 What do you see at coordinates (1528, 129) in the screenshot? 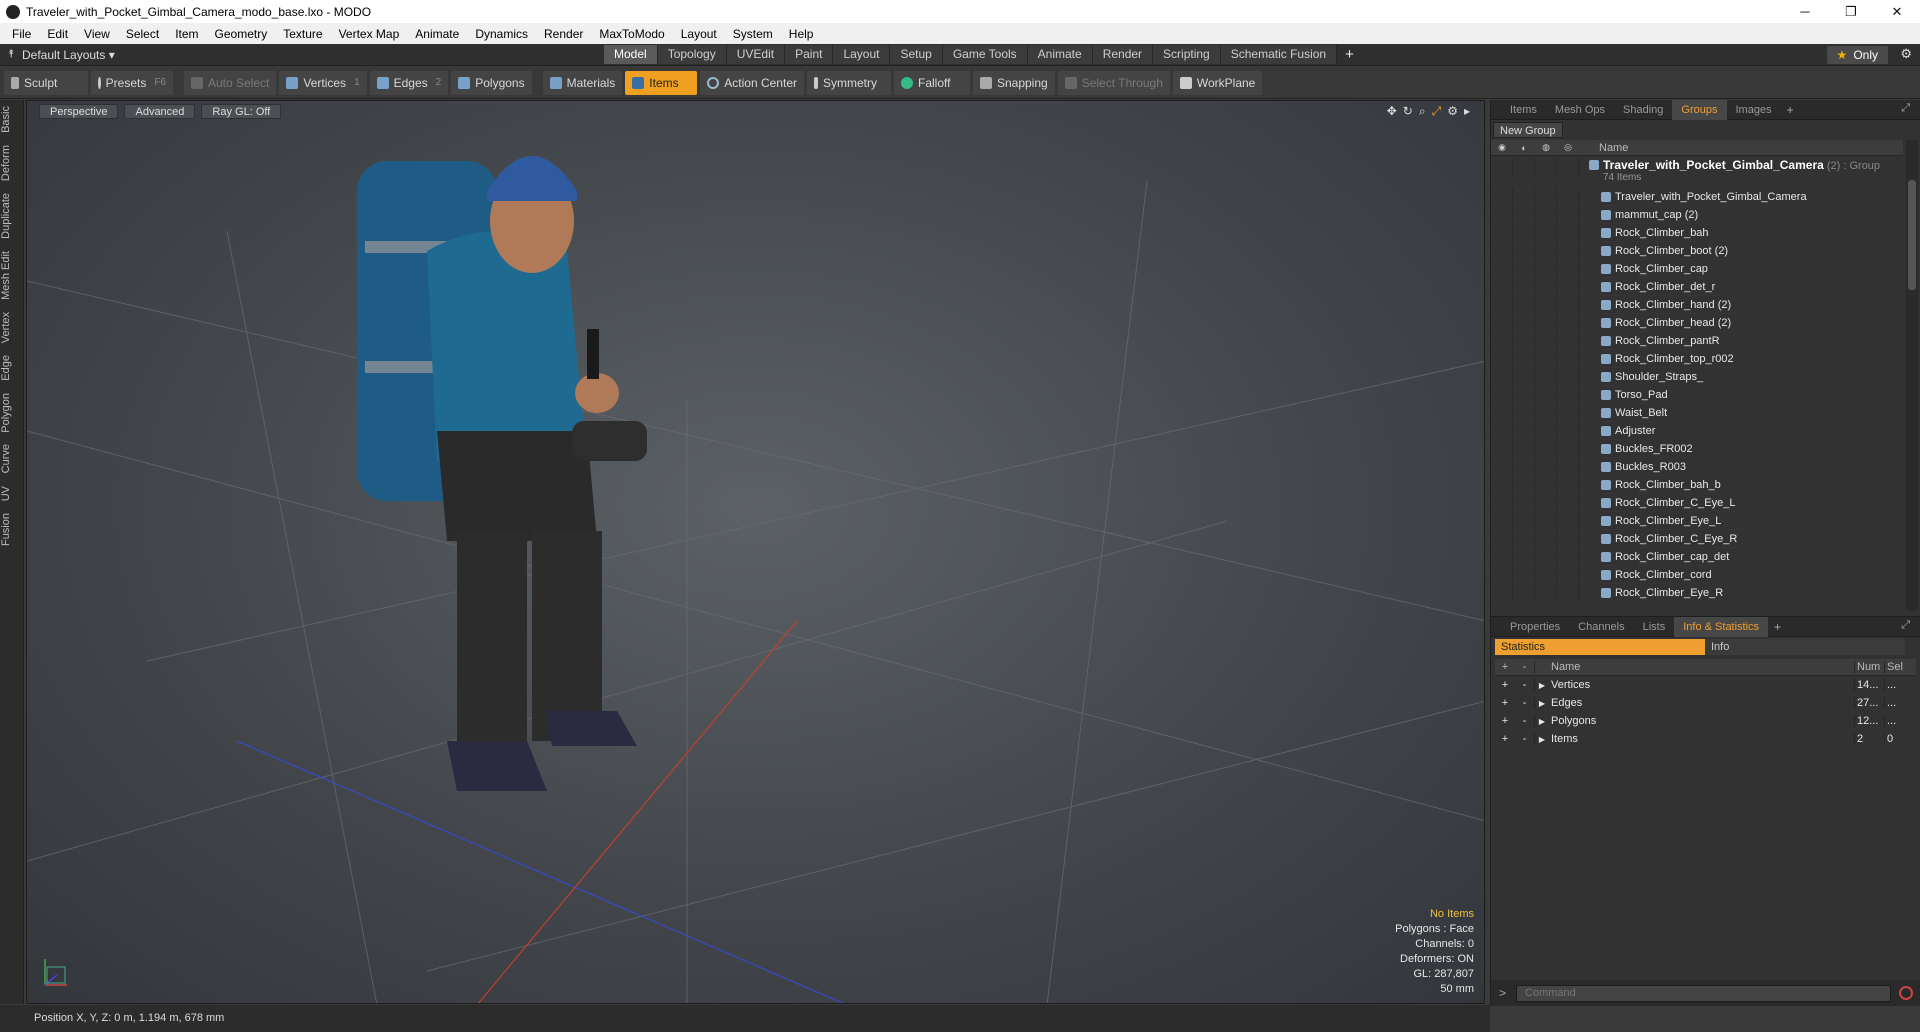
I see `new-group-button: New Group` at bounding box center [1528, 129].